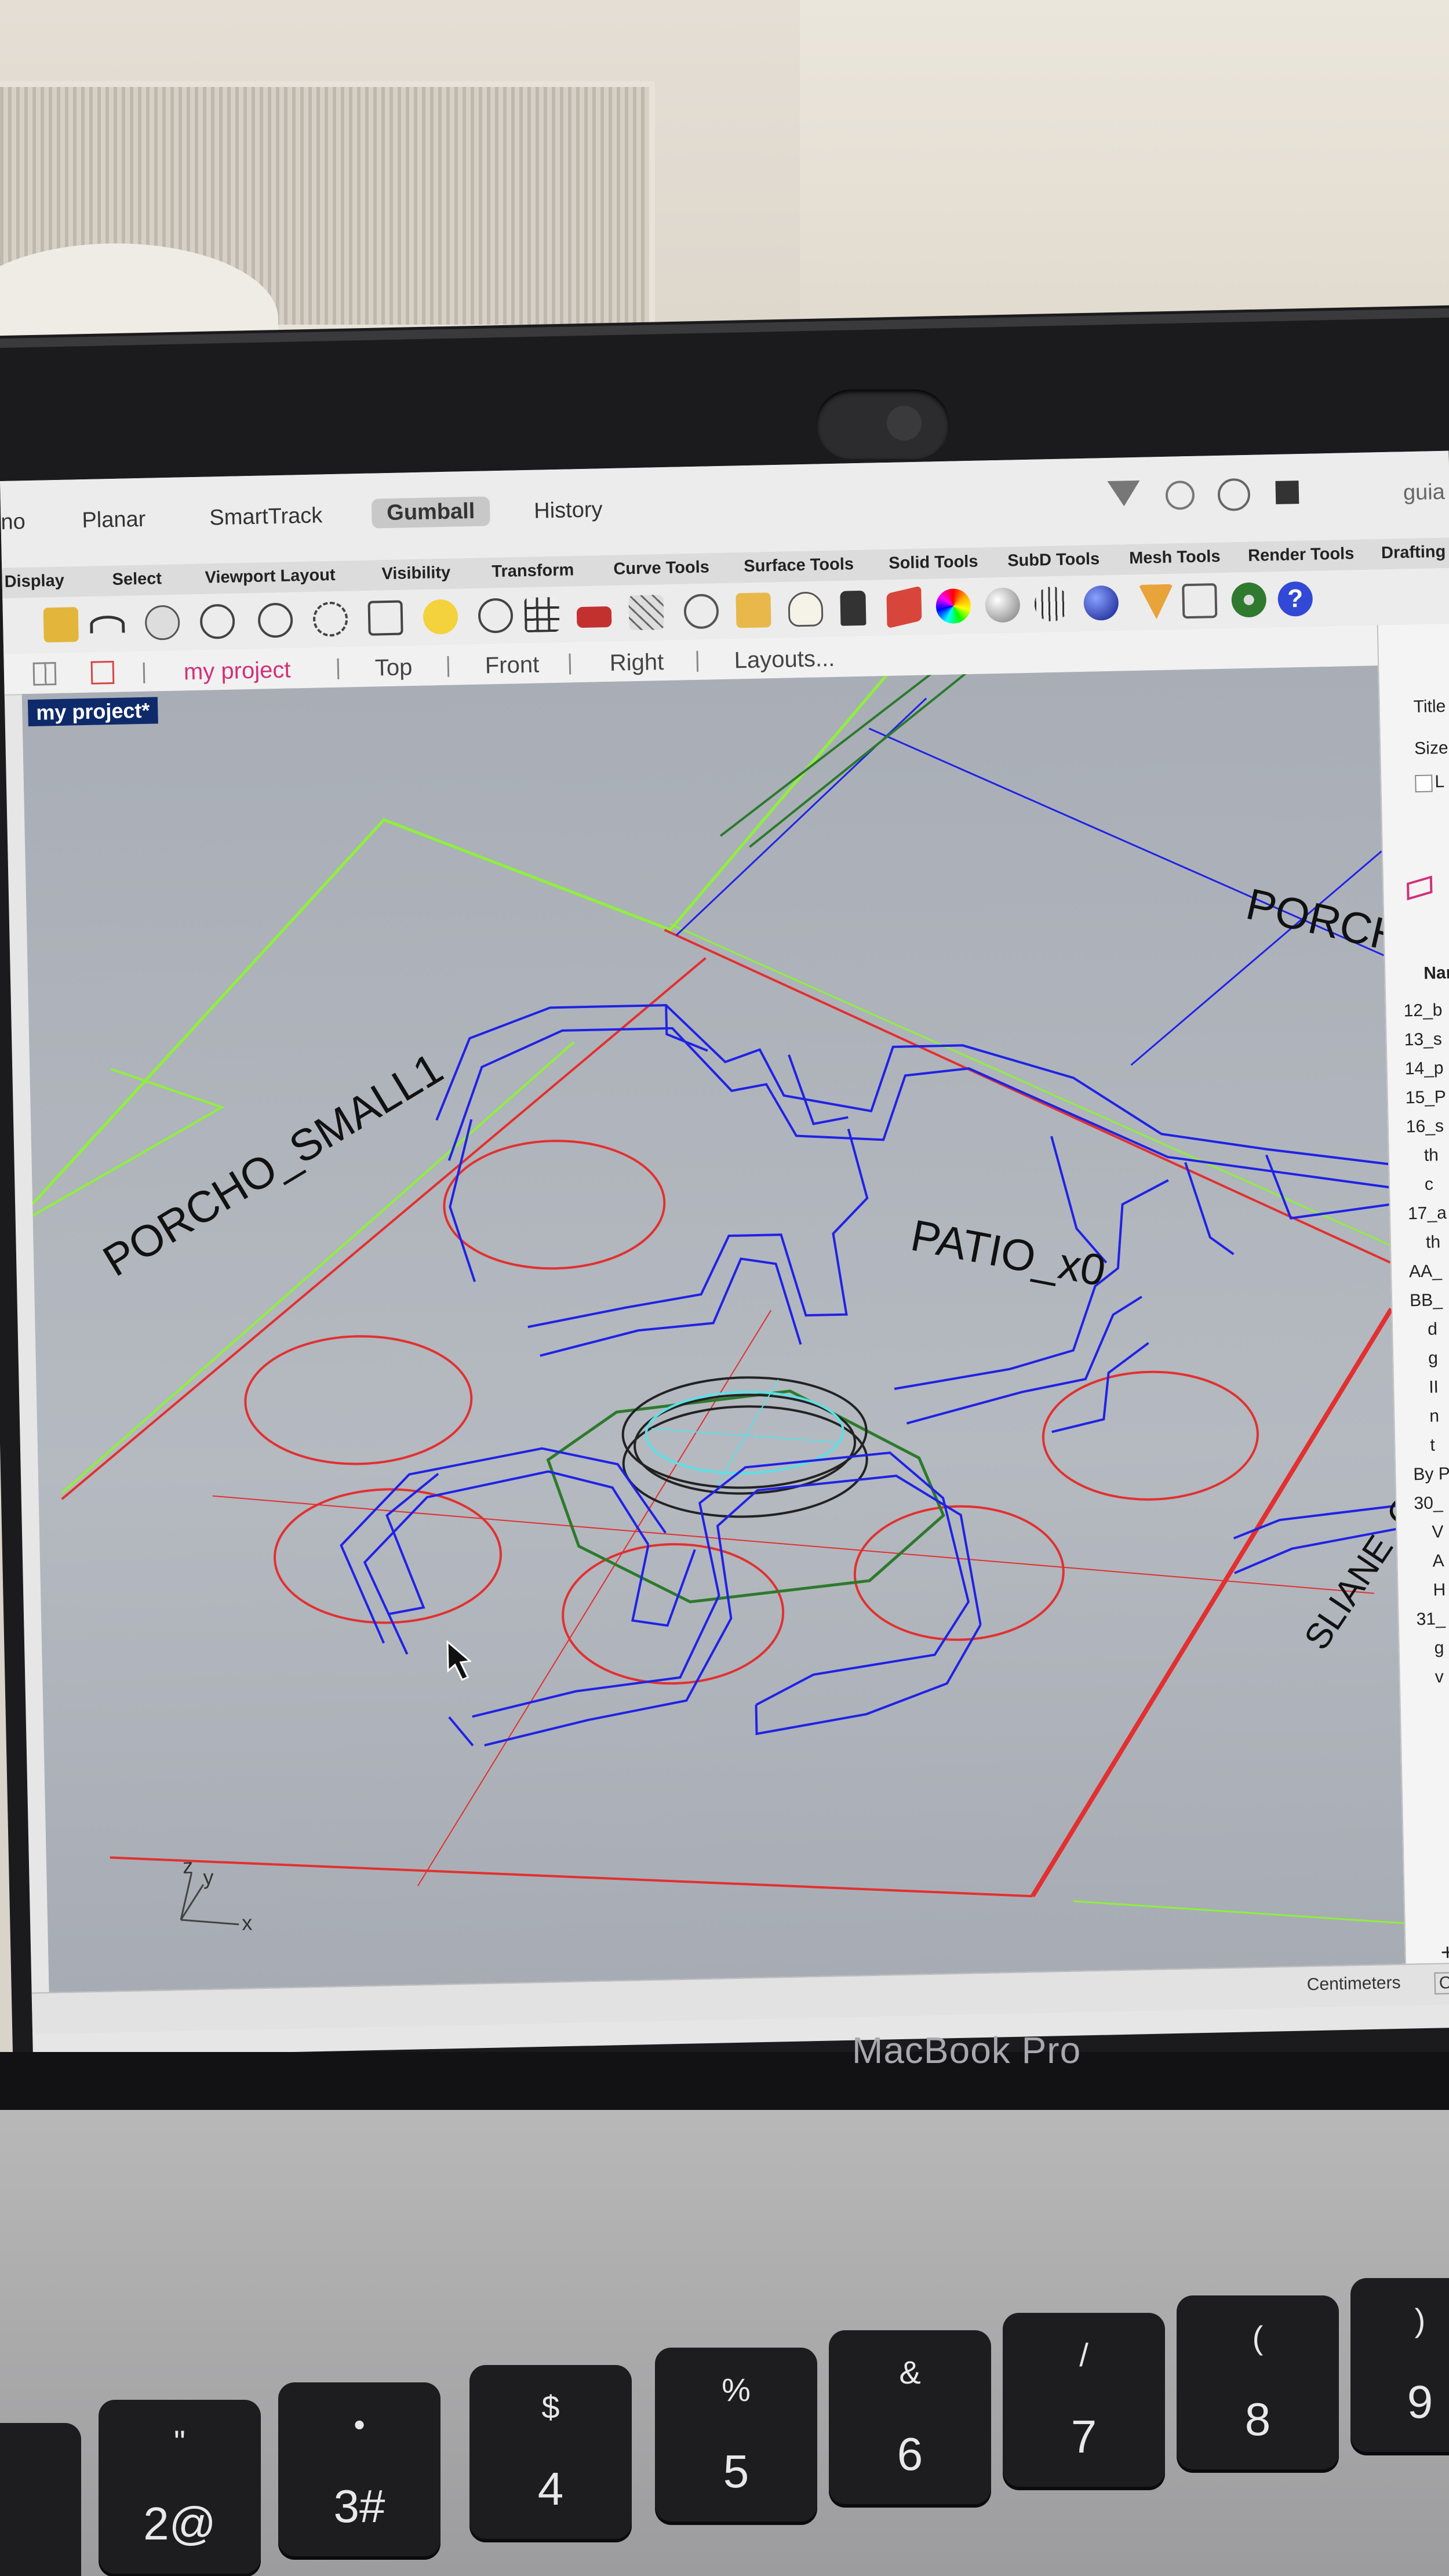  What do you see at coordinates (1431, 1508) in the screenshot?
I see `layer-item: 30_` at bounding box center [1431, 1508].